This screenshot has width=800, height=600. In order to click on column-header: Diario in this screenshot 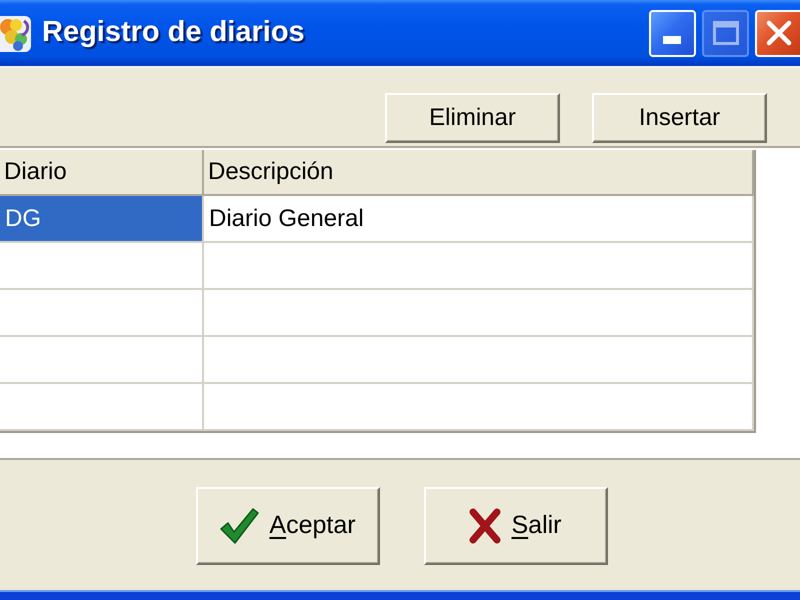, I will do `click(102, 173)`.